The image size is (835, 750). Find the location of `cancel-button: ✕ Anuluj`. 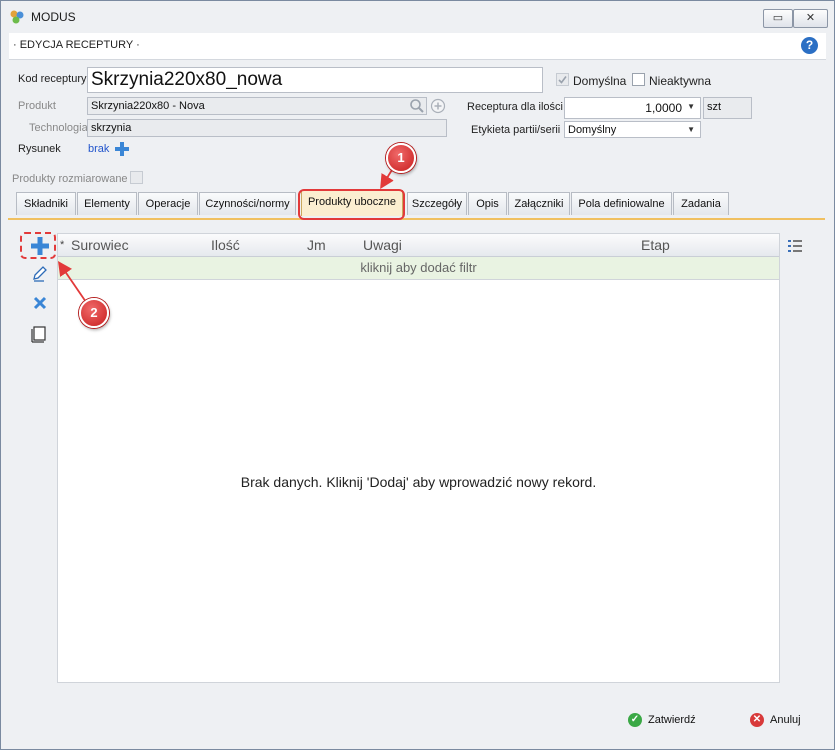

cancel-button: ✕ Anuluj is located at coordinates (780, 722).